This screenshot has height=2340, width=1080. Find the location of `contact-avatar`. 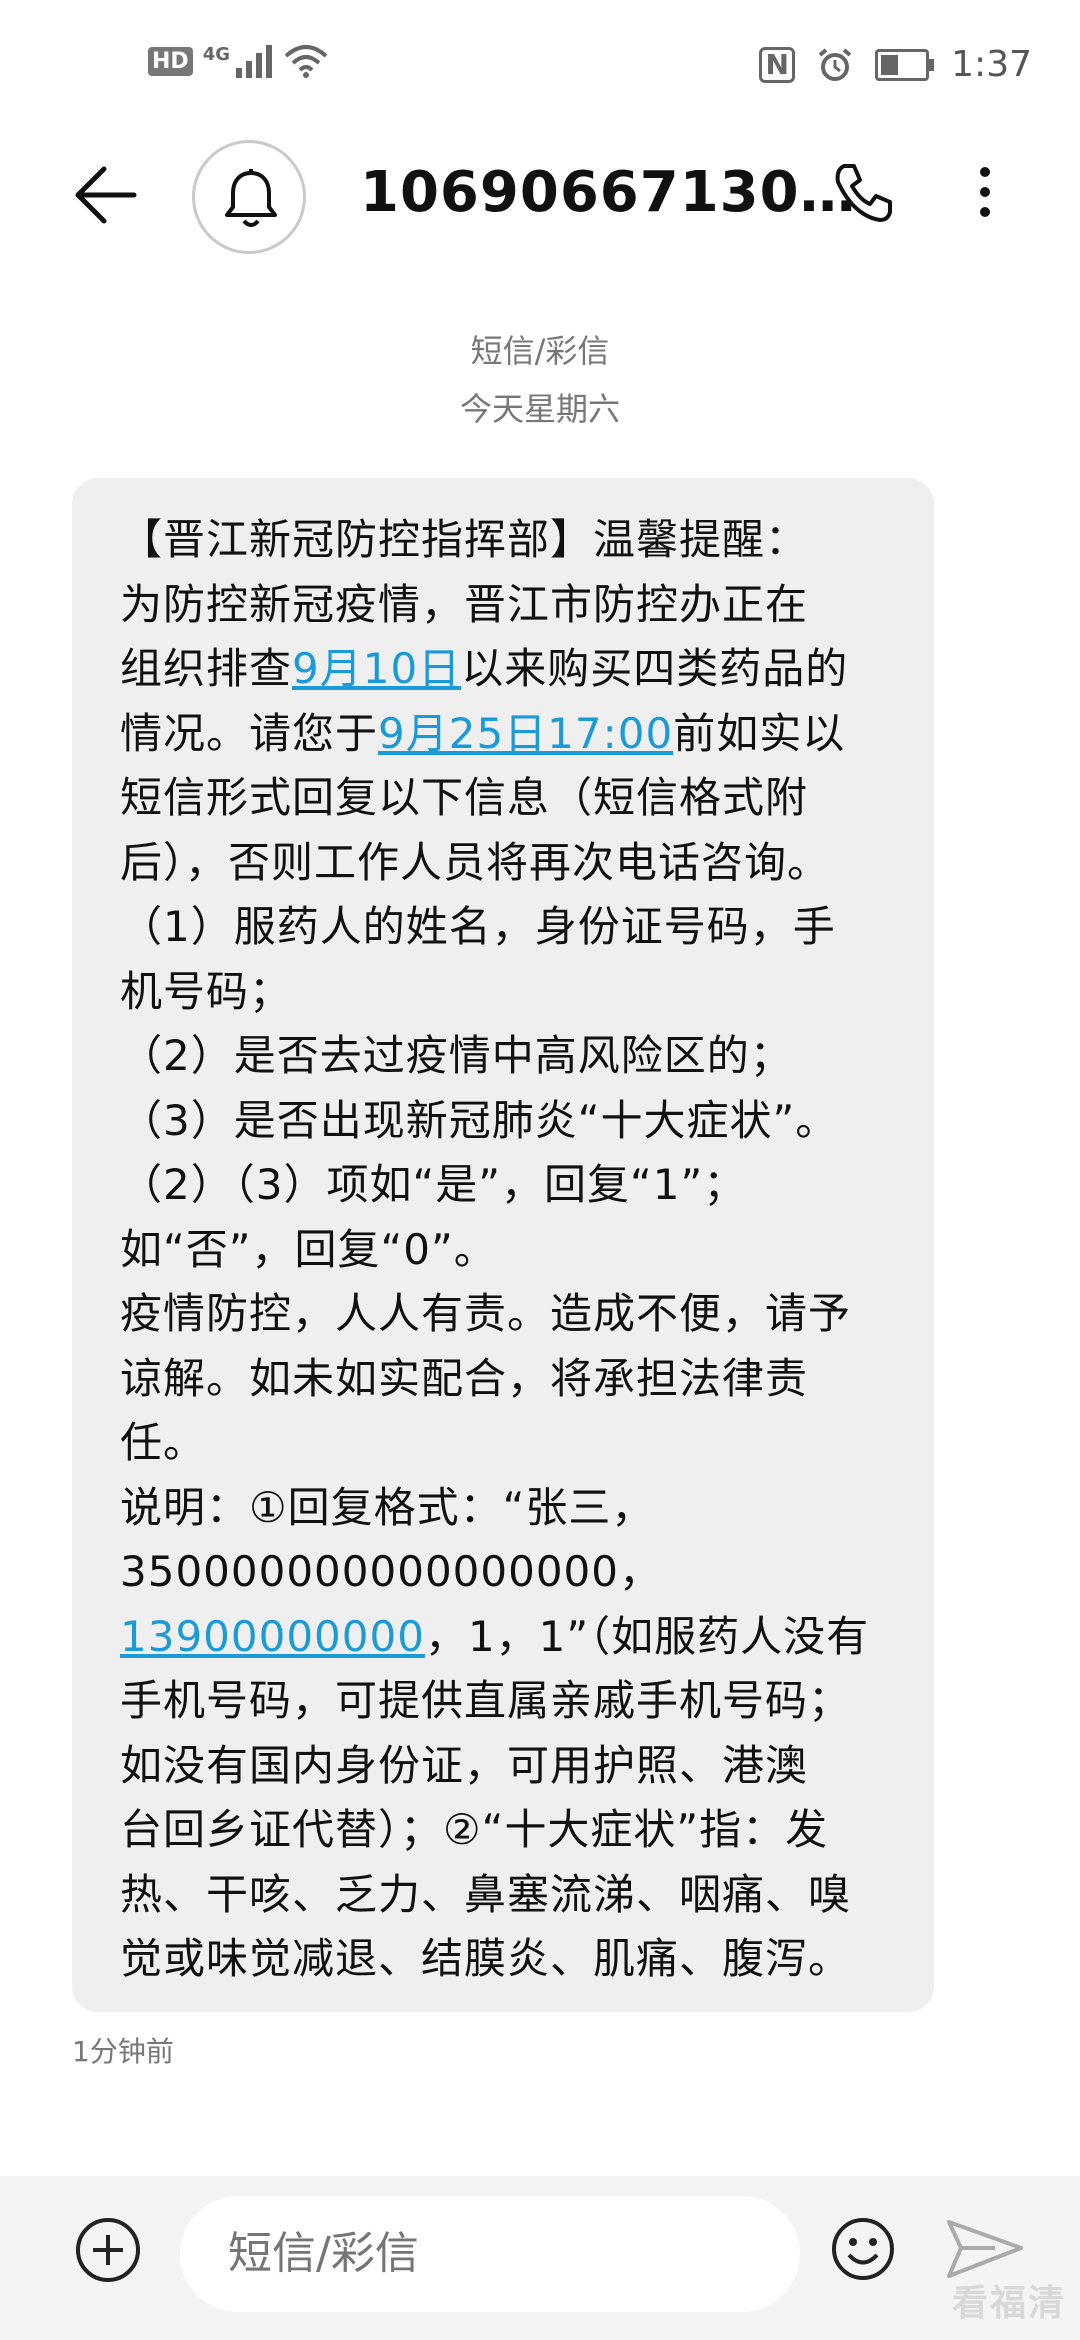

contact-avatar is located at coordinates (249, 197).